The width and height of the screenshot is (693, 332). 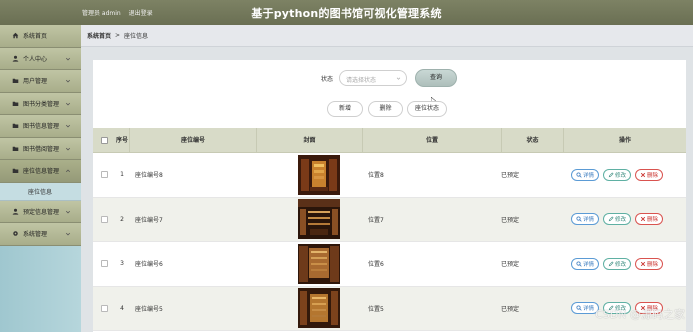 What do you see at coordinates (376, 309) in the screenshot?
I see `row-location: 位置5` at bounding box center [376, 309].